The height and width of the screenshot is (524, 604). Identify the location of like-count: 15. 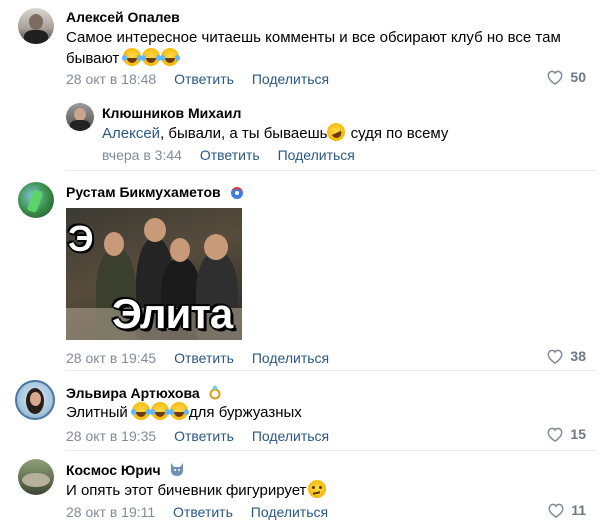
(578, 434).